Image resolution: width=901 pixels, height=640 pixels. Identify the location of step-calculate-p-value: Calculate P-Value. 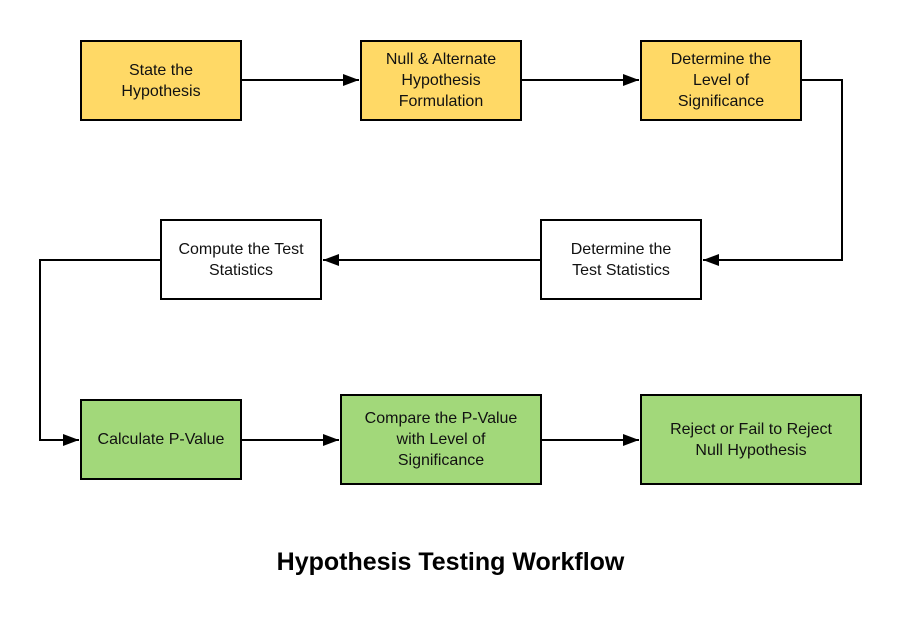
(161, 439).